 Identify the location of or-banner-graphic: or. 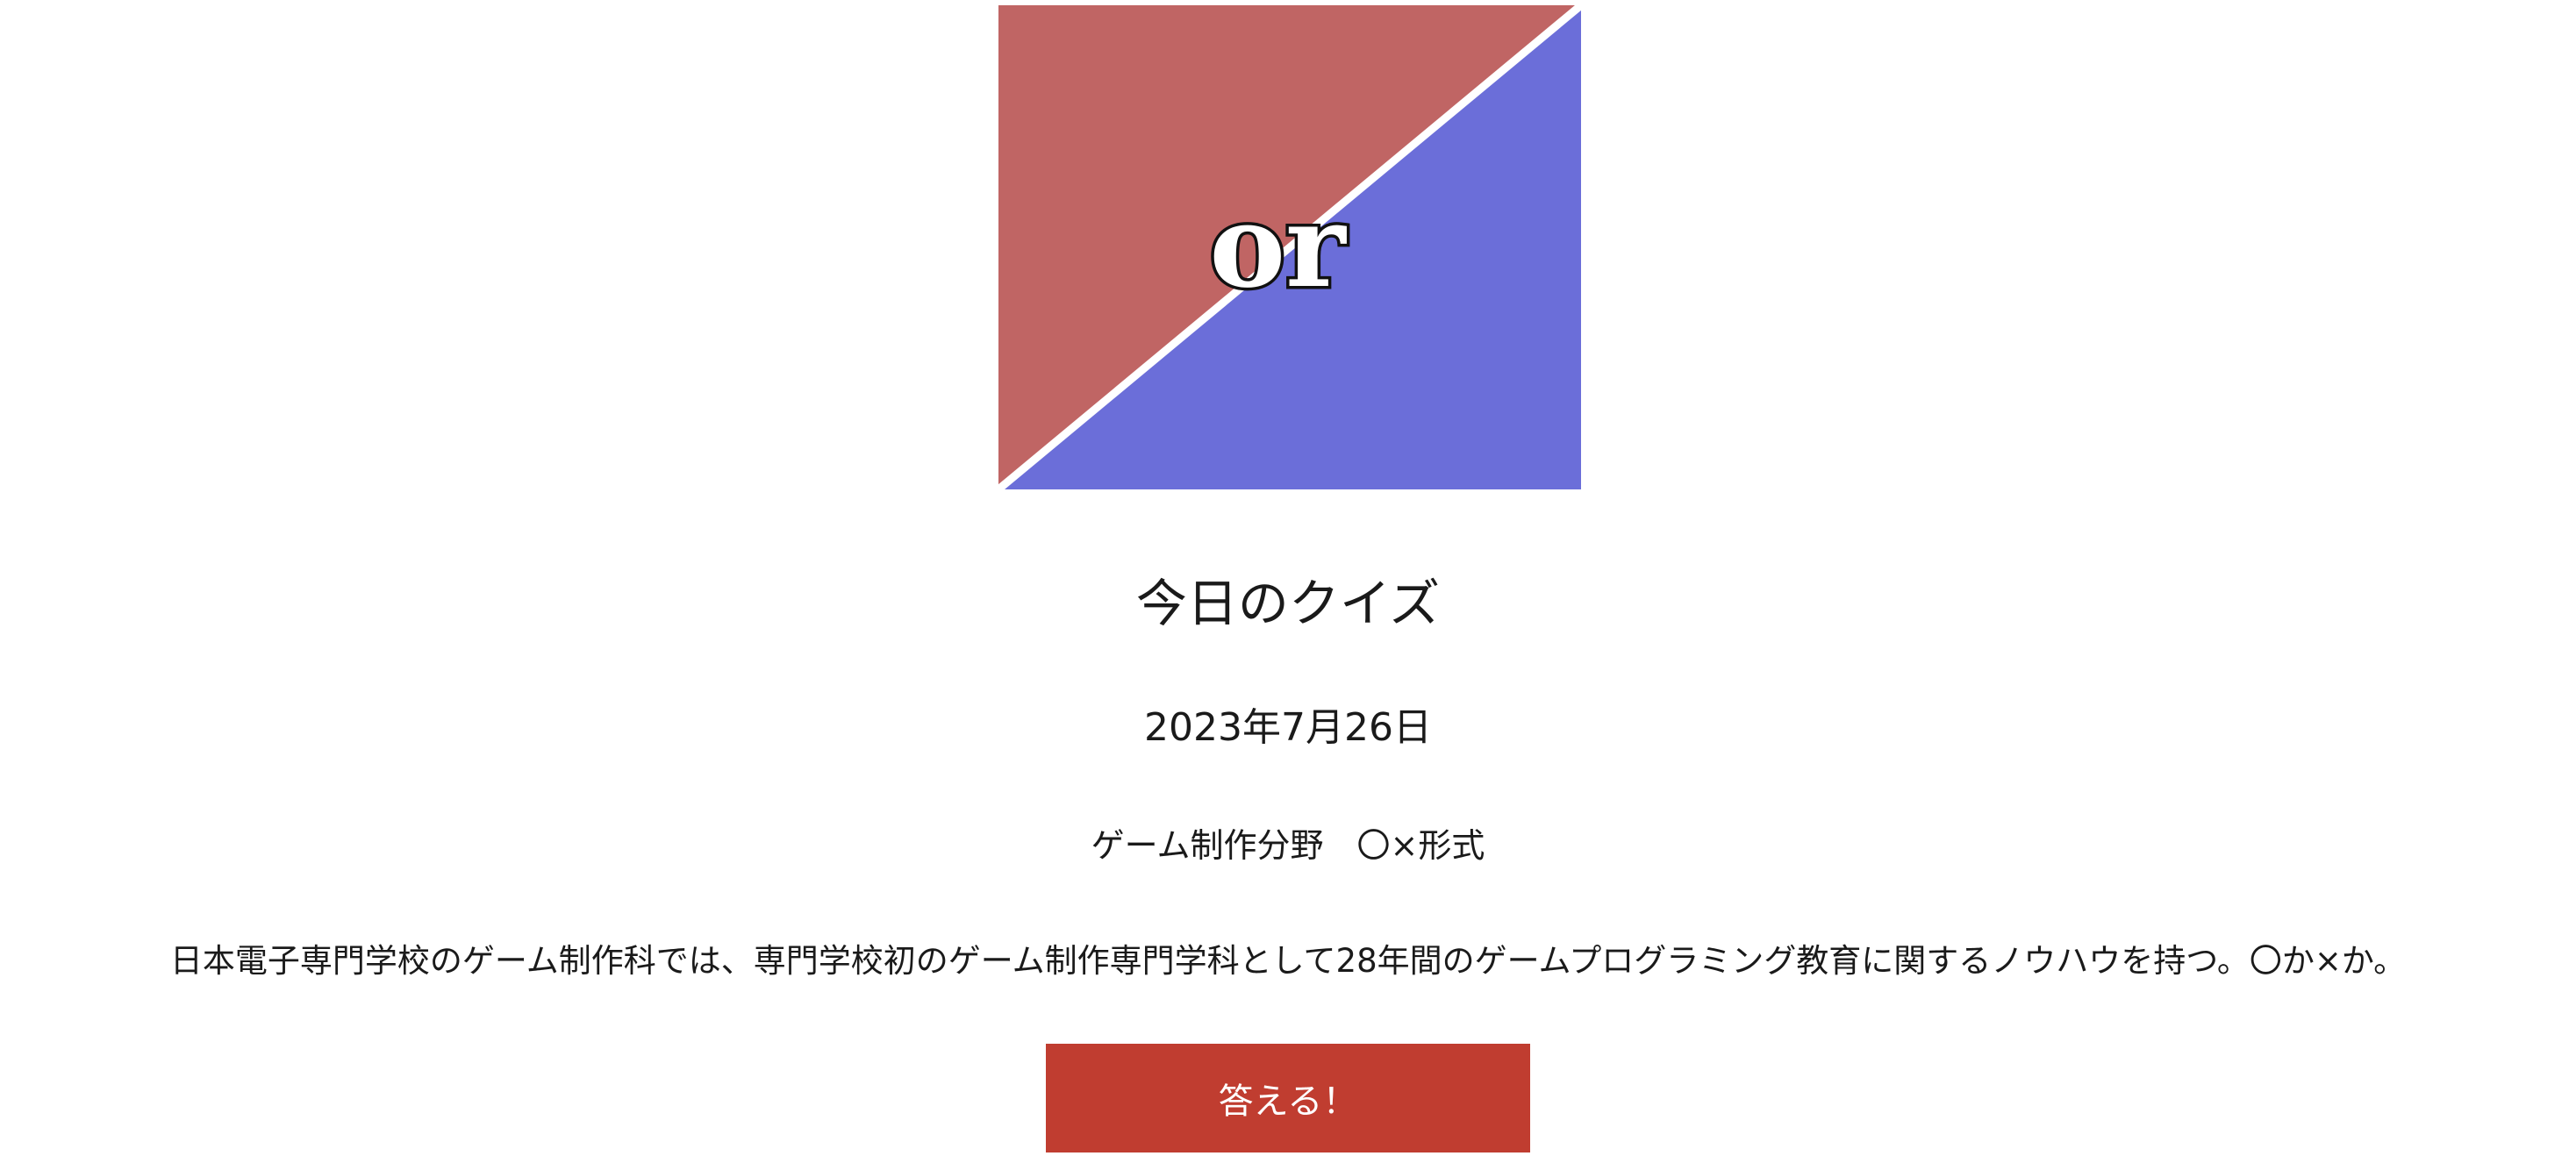
(1289, 247).